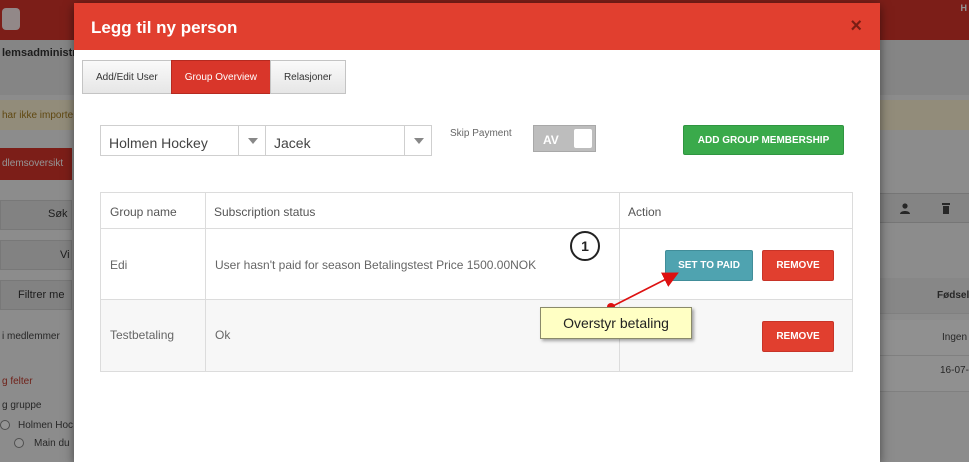  I want to click on annotation-arrow, so click(643, 291).